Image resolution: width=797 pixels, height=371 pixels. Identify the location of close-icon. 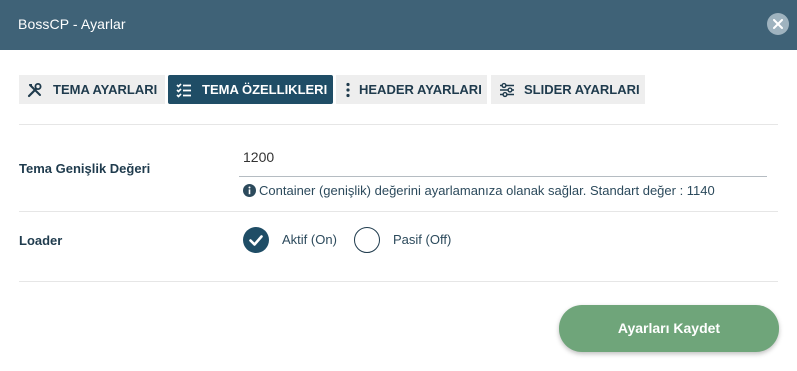
(778, 24).